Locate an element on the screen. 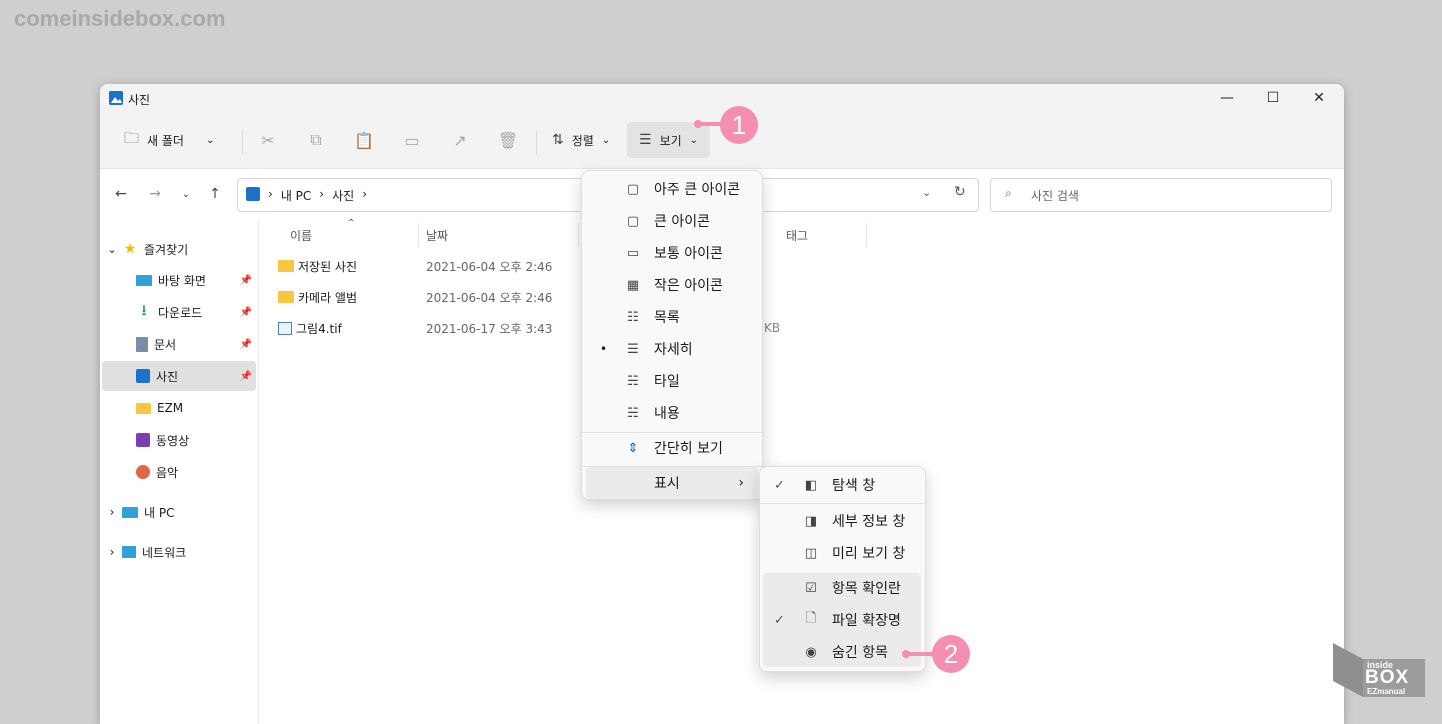 This screenshot has height=724, width=1442. menu-item-label: 간단히 보기 is located at coordinates (688, 449).